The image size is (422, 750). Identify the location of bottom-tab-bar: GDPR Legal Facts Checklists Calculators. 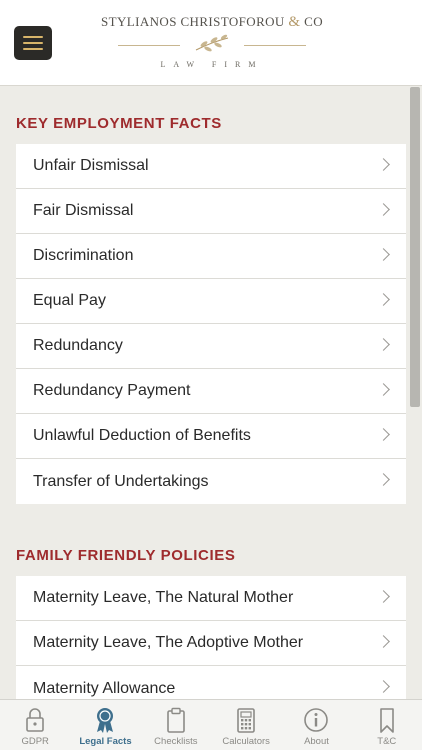
(211, 724).